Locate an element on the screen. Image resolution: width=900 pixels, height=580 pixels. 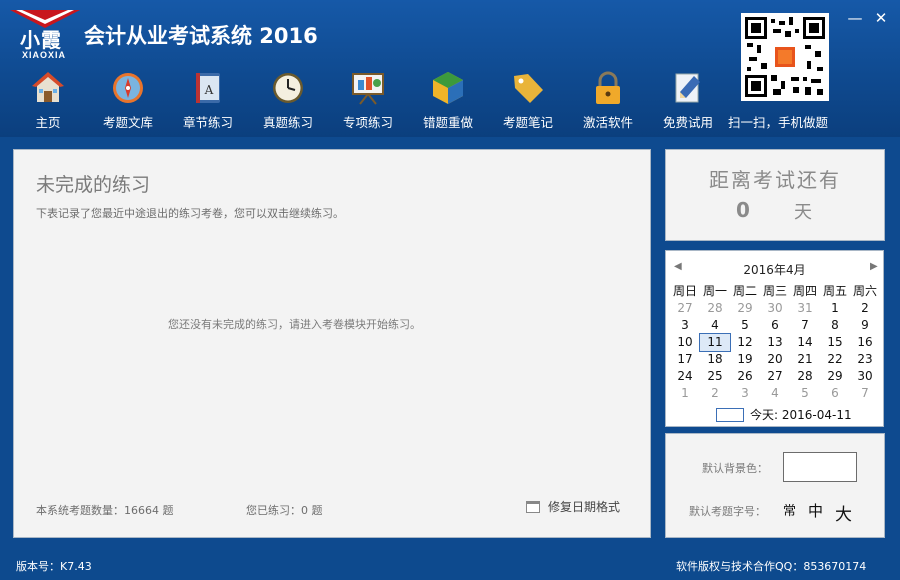
calendar-day: 17 is located at coordinates (685, 359).